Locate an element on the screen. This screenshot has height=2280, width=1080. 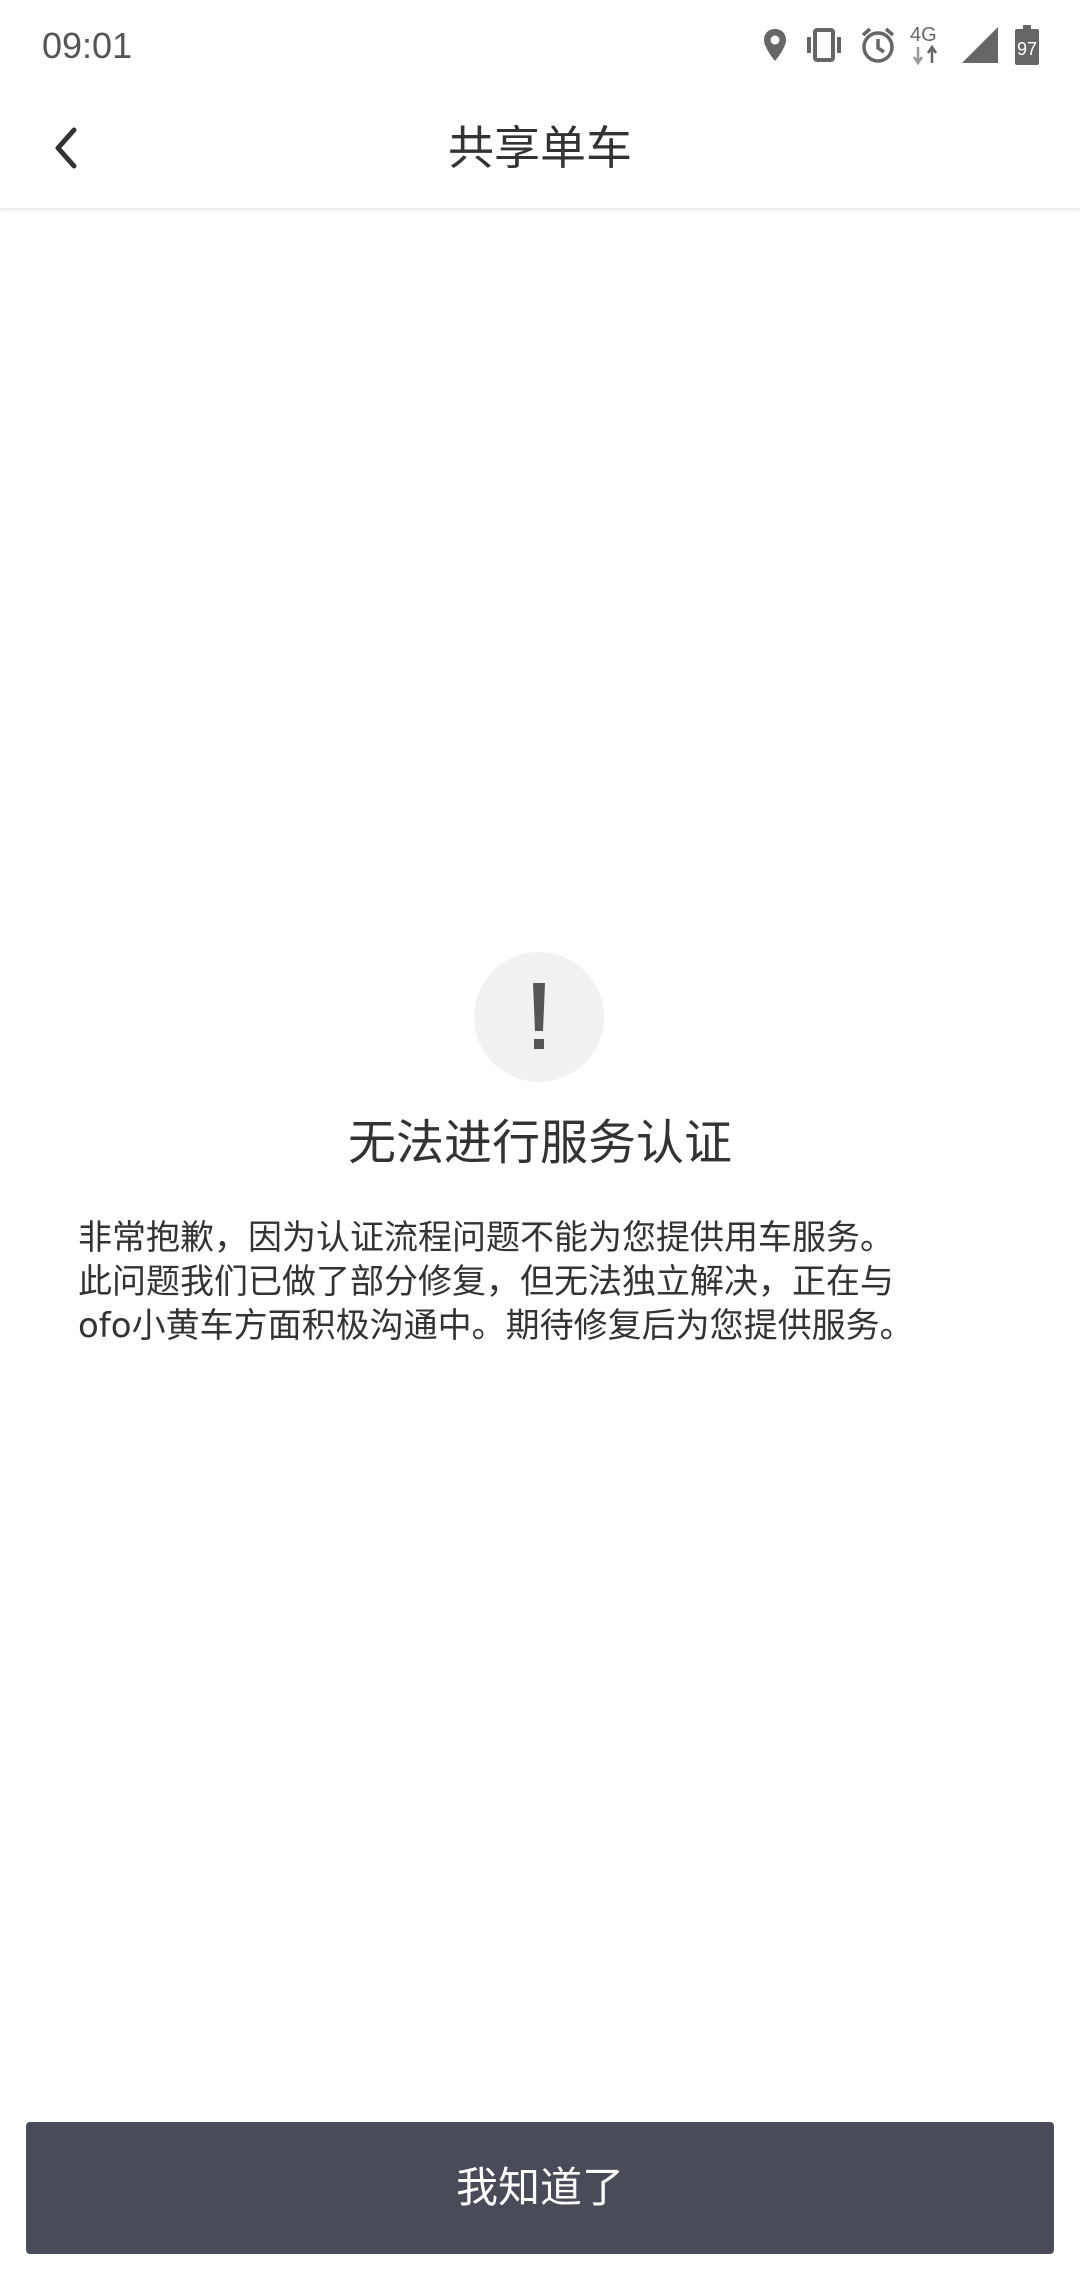
signal-icon is located at coordinates (980, 45).